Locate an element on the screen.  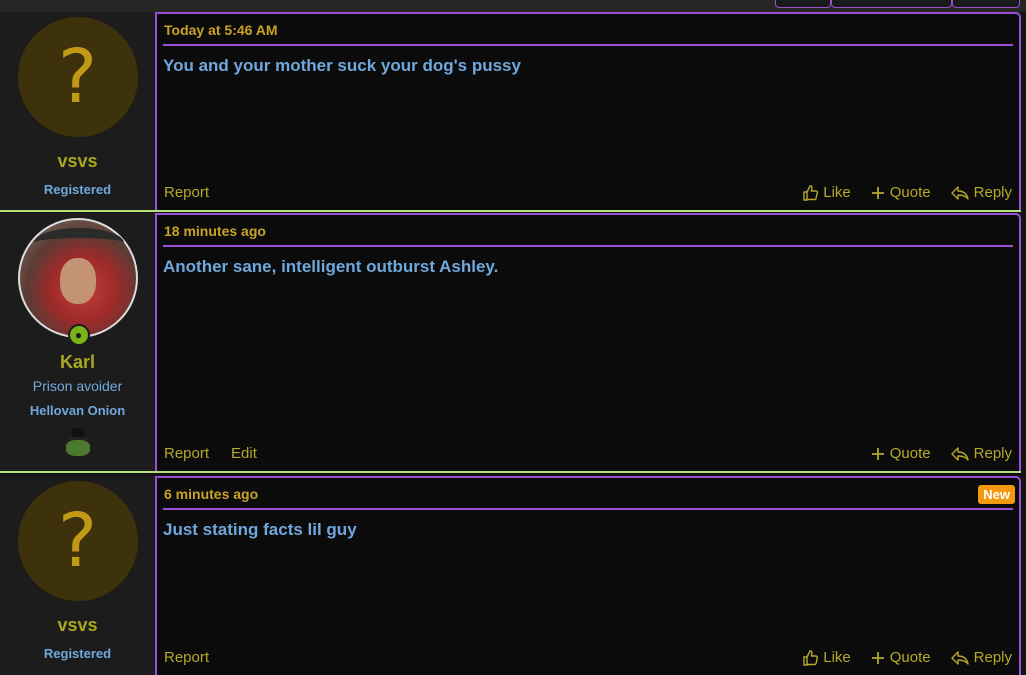
avatar-photo-detail is located at coordinates (78, 243).